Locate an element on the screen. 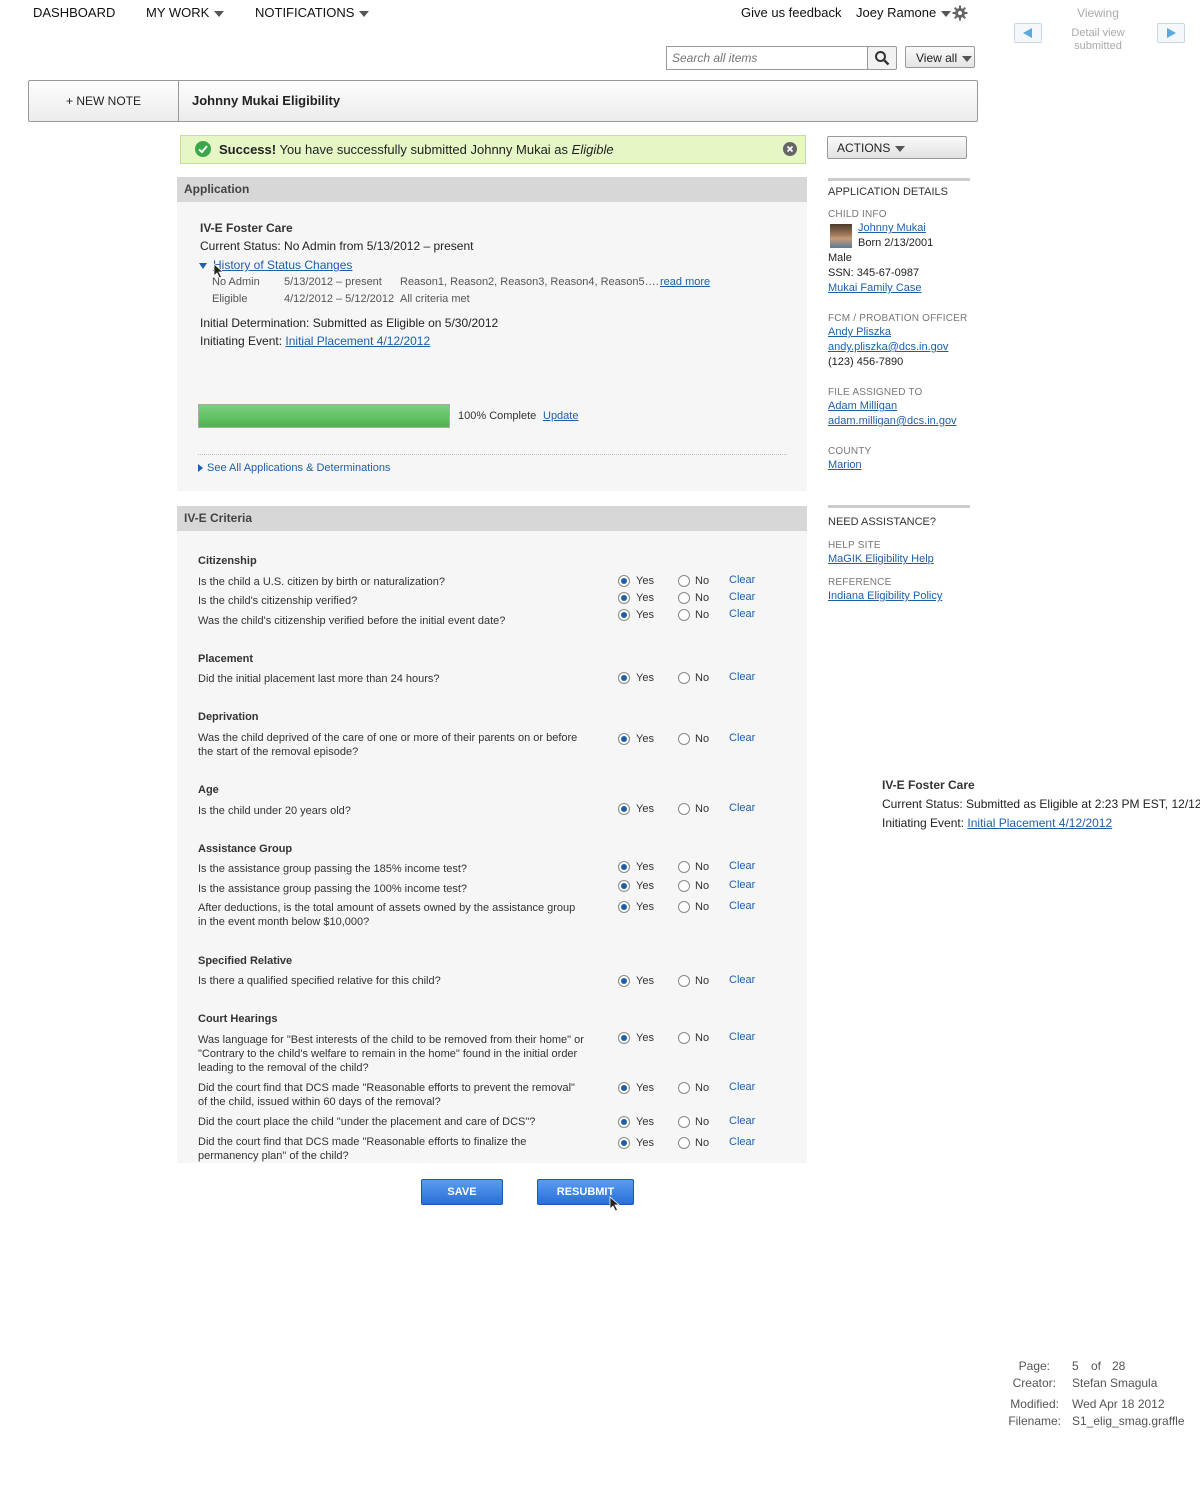 Image resolution: width=1200 pixels, height=1500 pixels. read-more-link: read more is located at coordinates (685, 282).